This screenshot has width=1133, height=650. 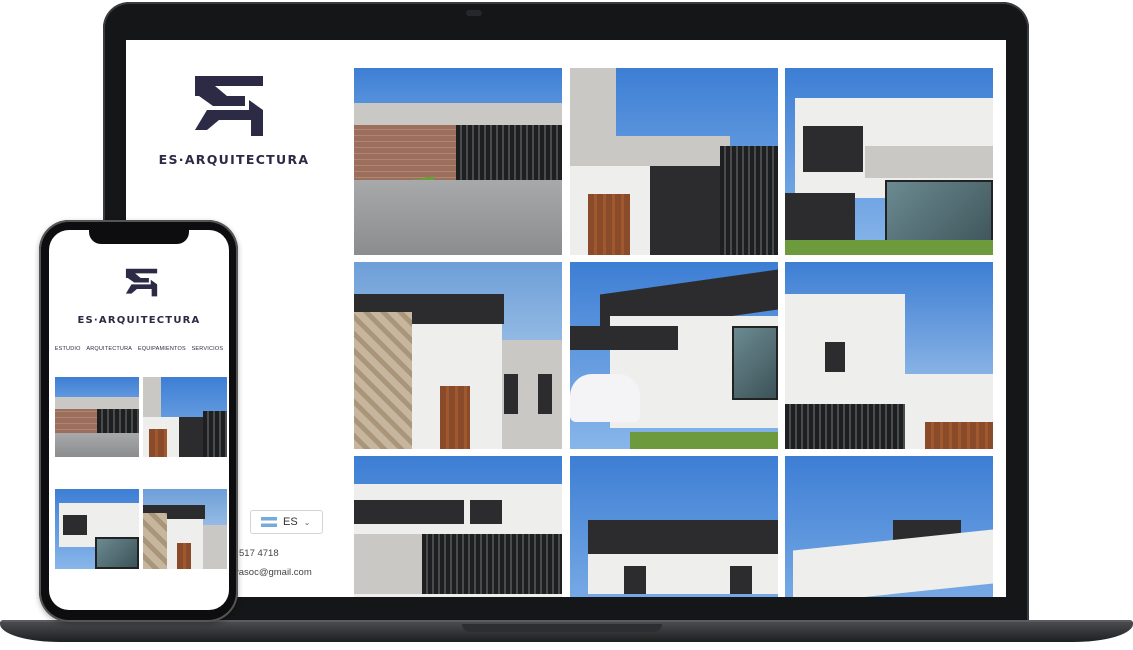 What do you see at coordinates (162, 349) in the screenshot?
I see `nav-item-equipamientos: EQUIPAMIENTOS` at bounding box center [162, 349].